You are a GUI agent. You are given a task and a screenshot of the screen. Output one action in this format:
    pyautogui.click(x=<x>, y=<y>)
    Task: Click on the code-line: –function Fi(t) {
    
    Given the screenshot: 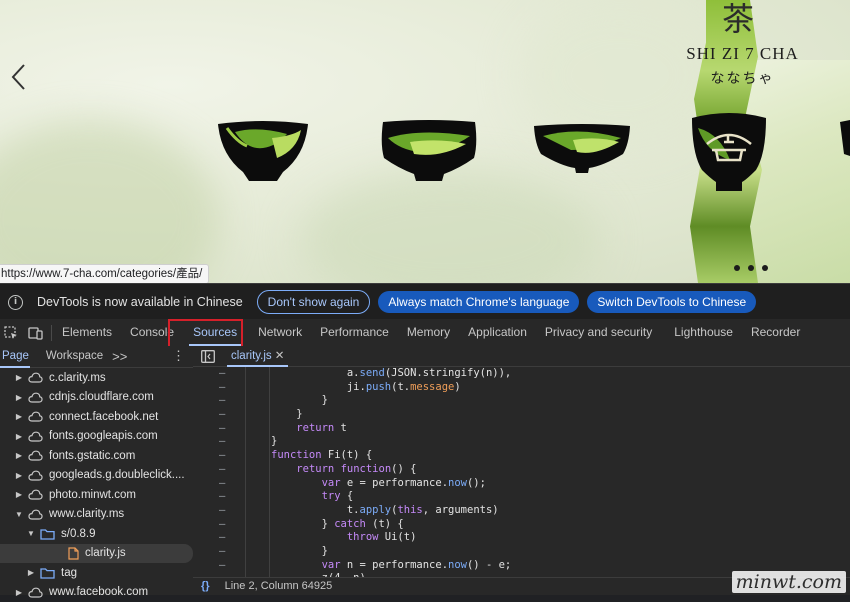 What is the action you would take?
    pyautogui.click(x=521, y=456)
    